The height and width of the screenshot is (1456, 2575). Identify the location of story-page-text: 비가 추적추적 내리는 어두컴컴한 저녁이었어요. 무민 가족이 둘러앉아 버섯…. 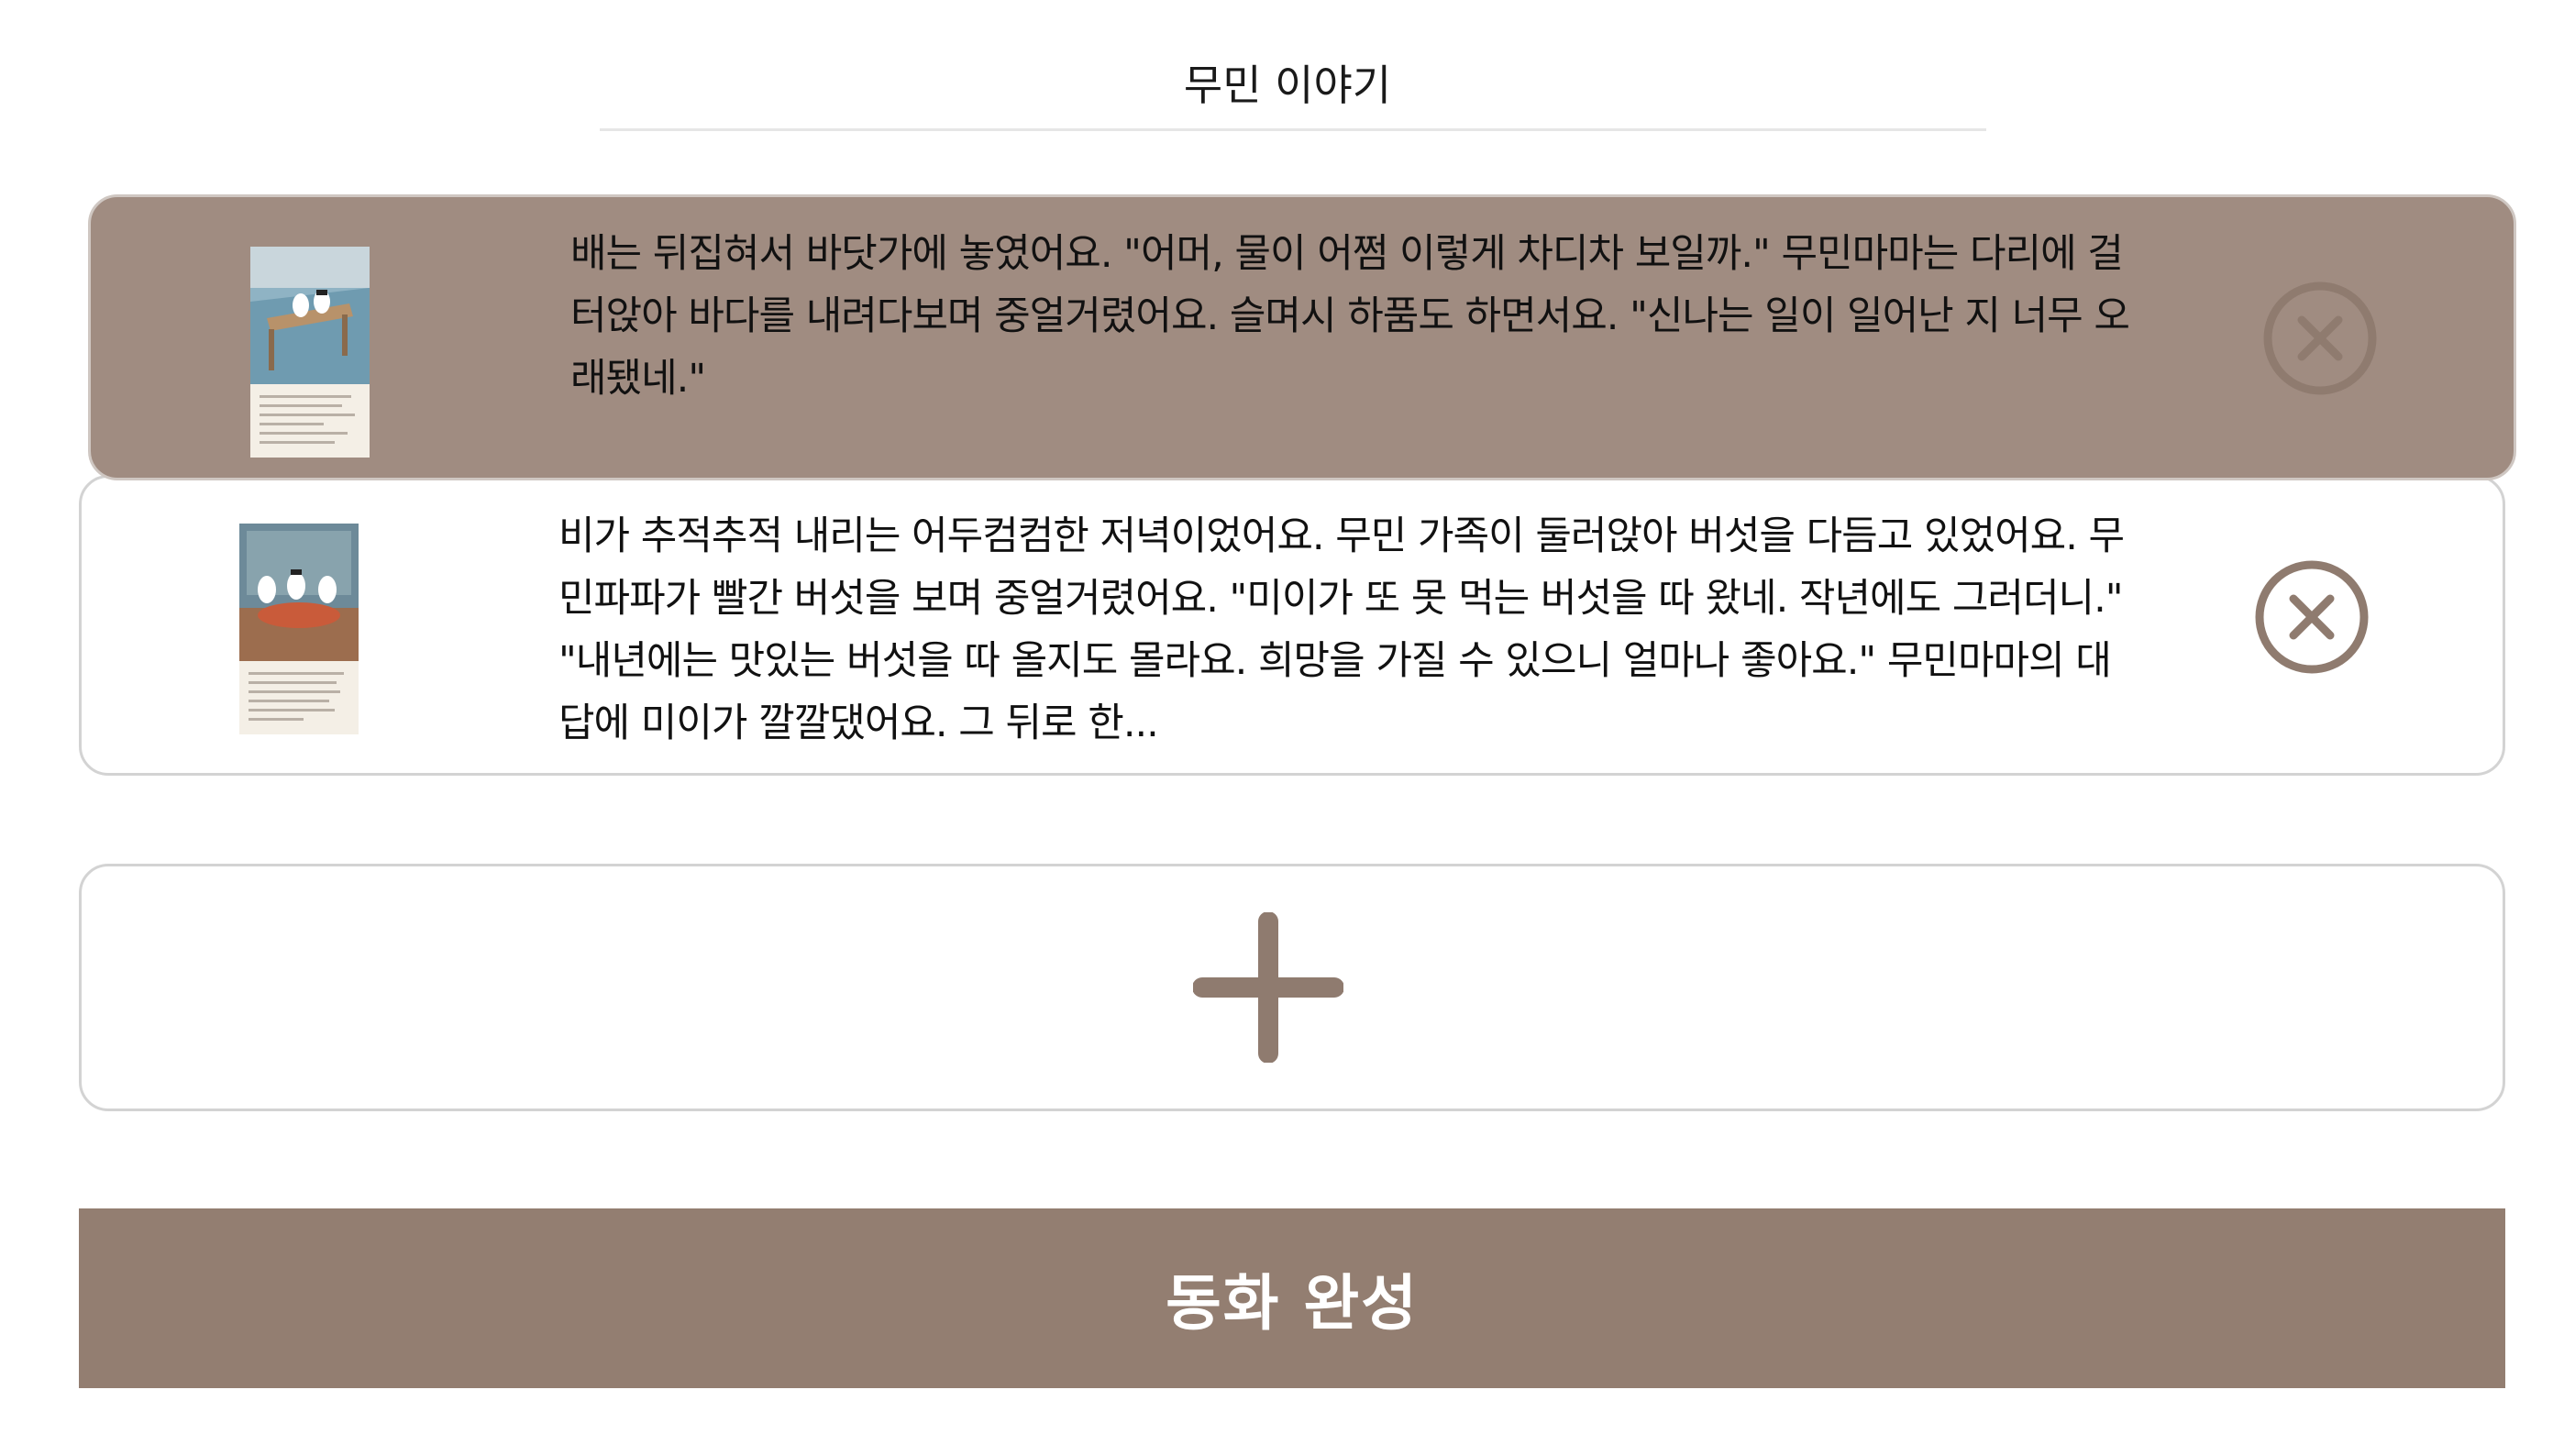
(1342, 629).